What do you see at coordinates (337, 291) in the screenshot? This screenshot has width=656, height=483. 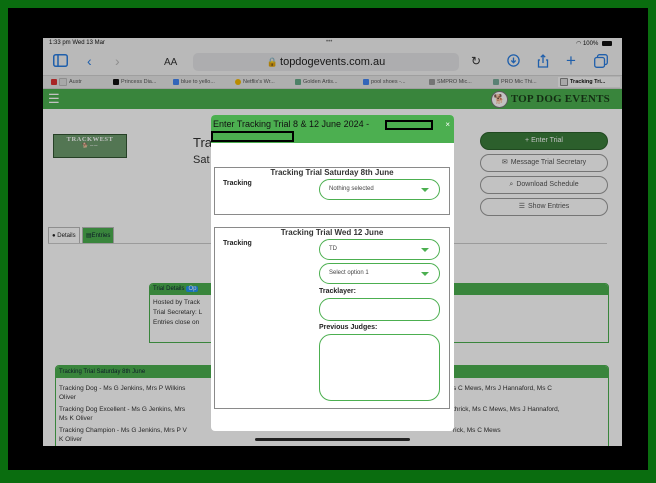 I see `tracklayer-label: Tracklayer:` at bounding box center [337, 291].